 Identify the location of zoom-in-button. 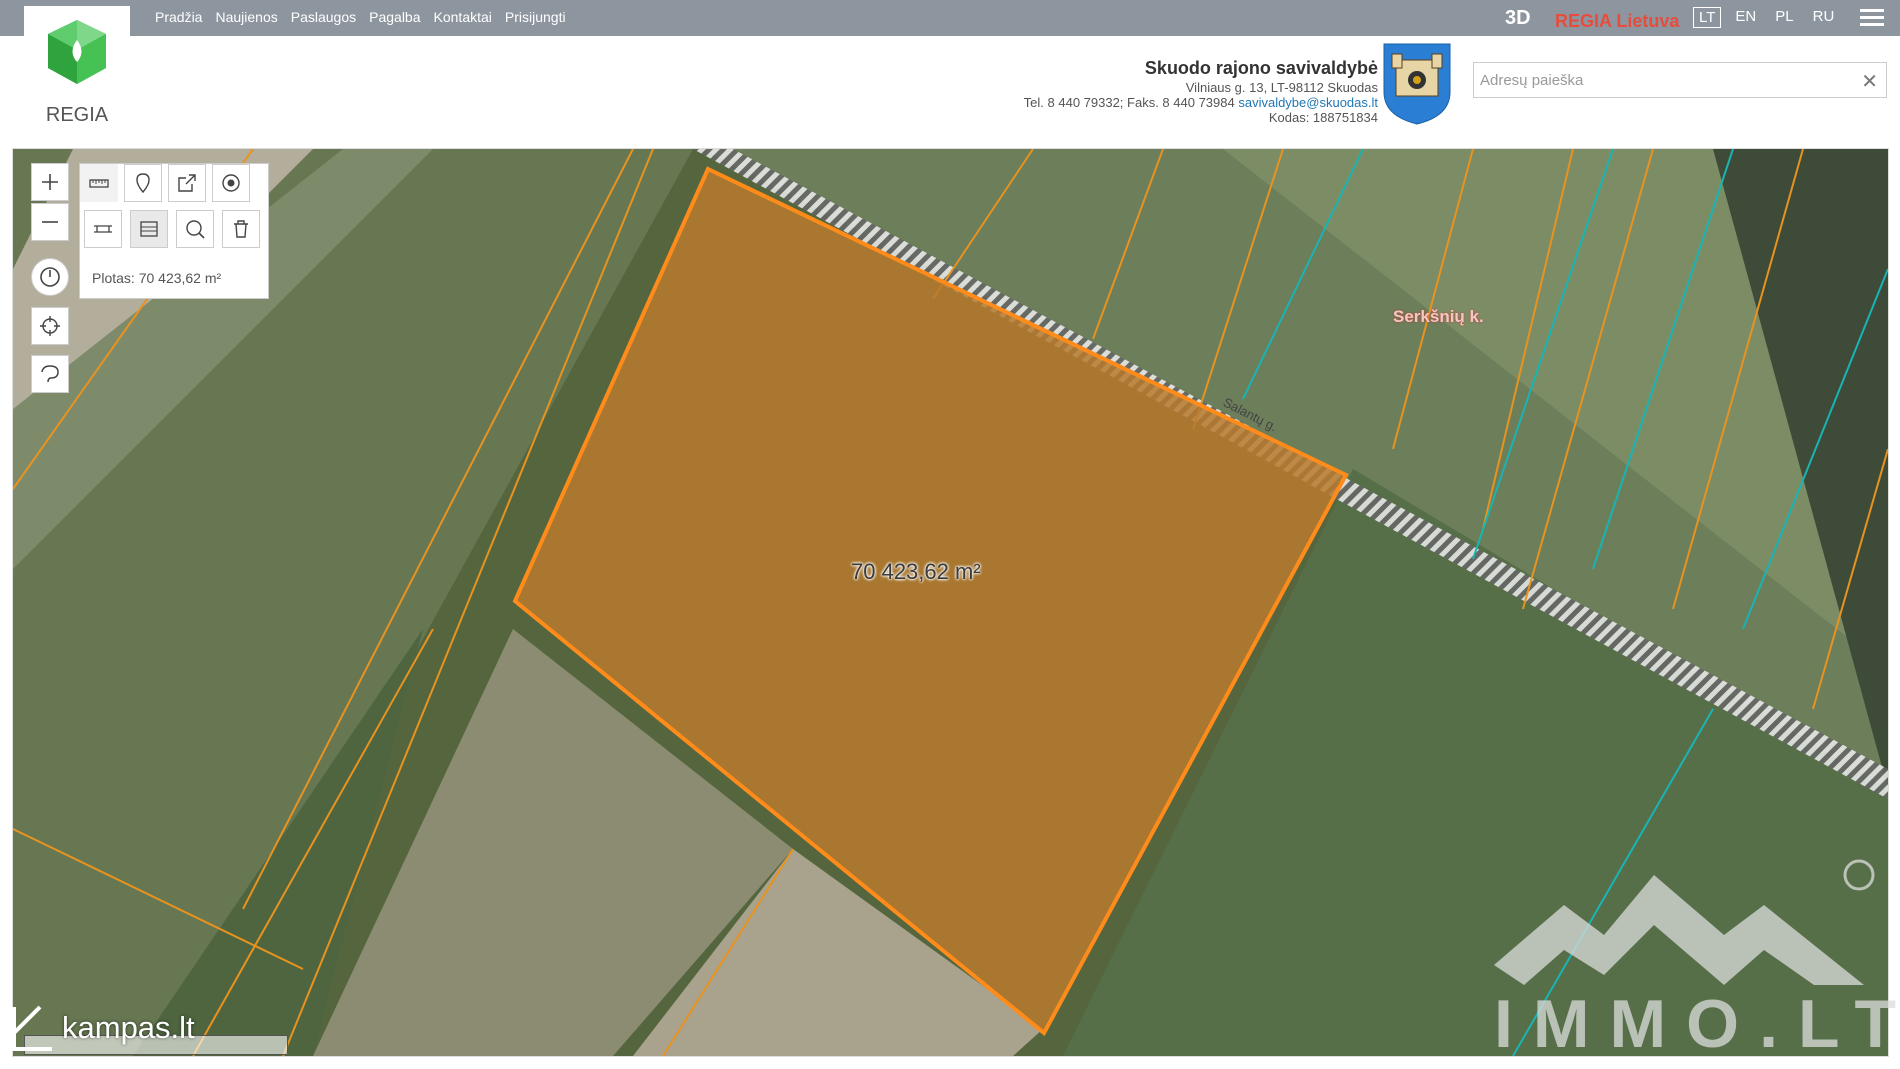
(50, 182).